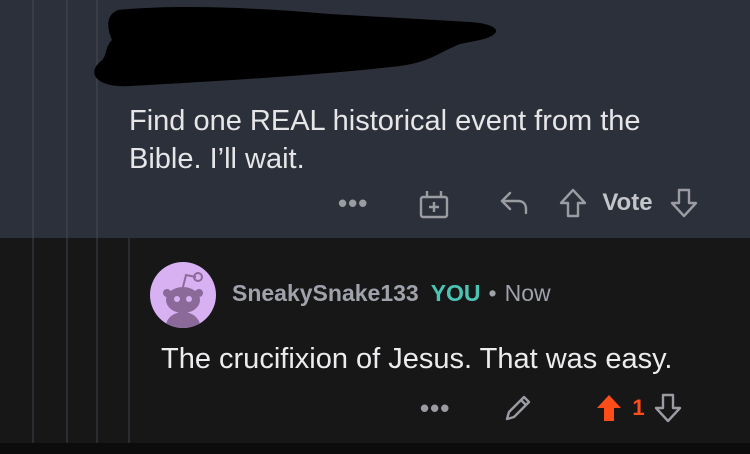 Image resolution: width=750 pixels, height=454 pixels. What do you see at coordinates (527, 293) in the screenshot?
I see `timestamp: Now` at bounding box center [527, 293].